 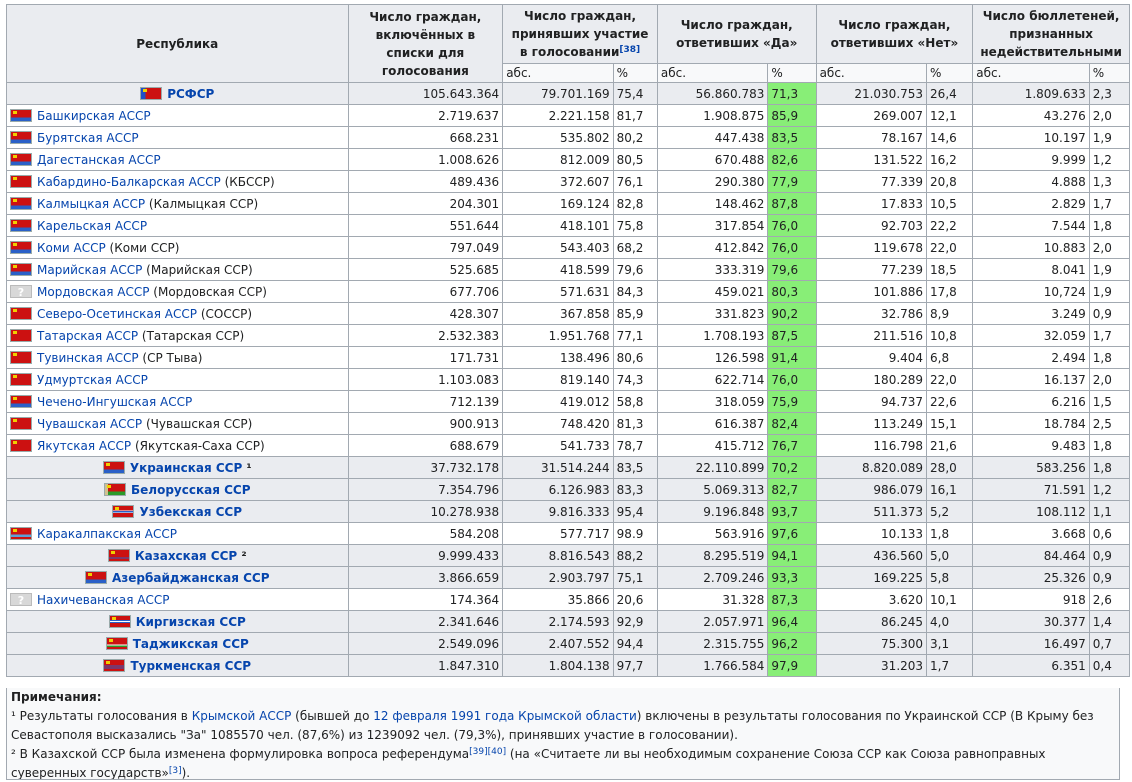 I want to click on yes-abs-cell: 563.916, so click(x=712, y=533).